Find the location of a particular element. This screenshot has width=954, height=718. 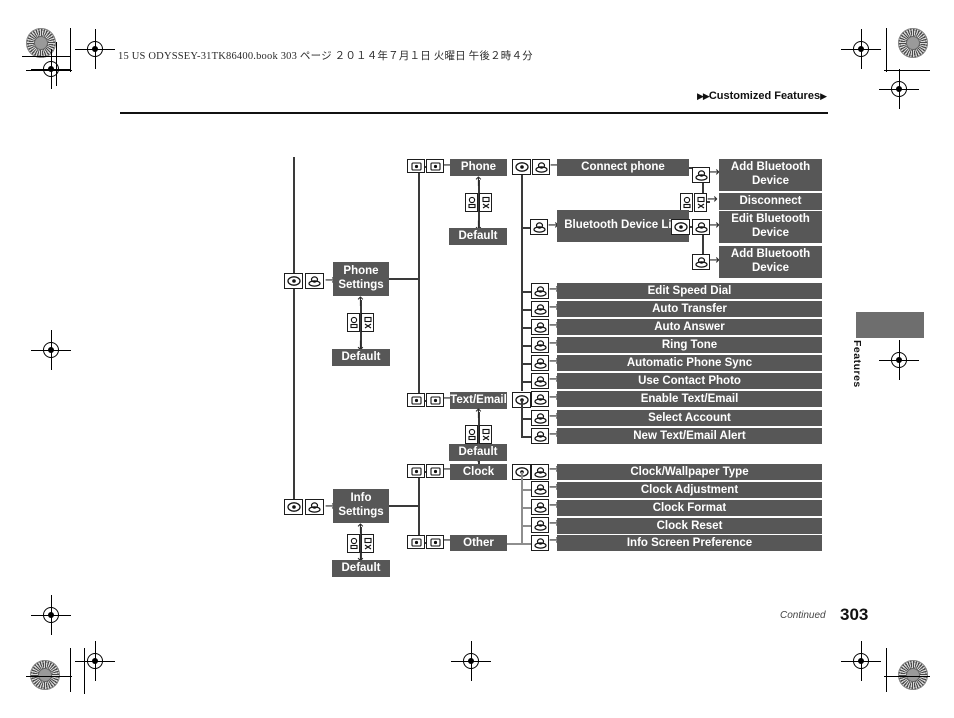

row-line-auto-answer is located at coordinates (526, 328).